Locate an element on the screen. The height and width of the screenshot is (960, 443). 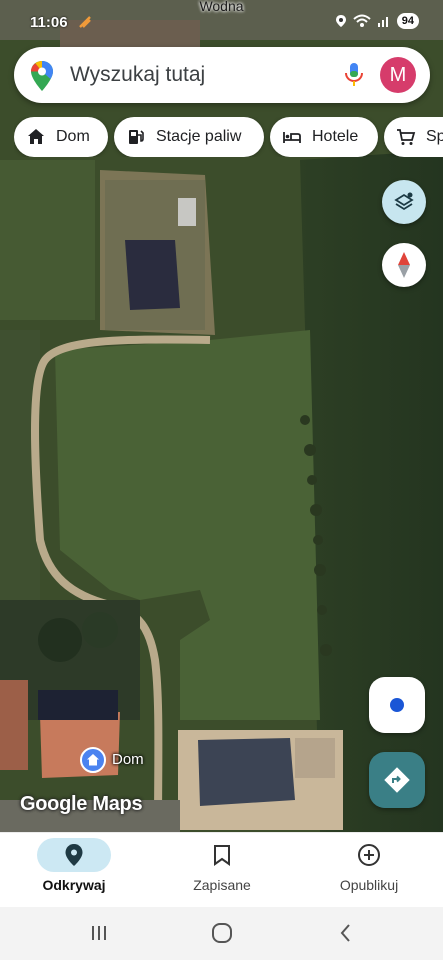
layers-icon is located at coordinates (404, 201).